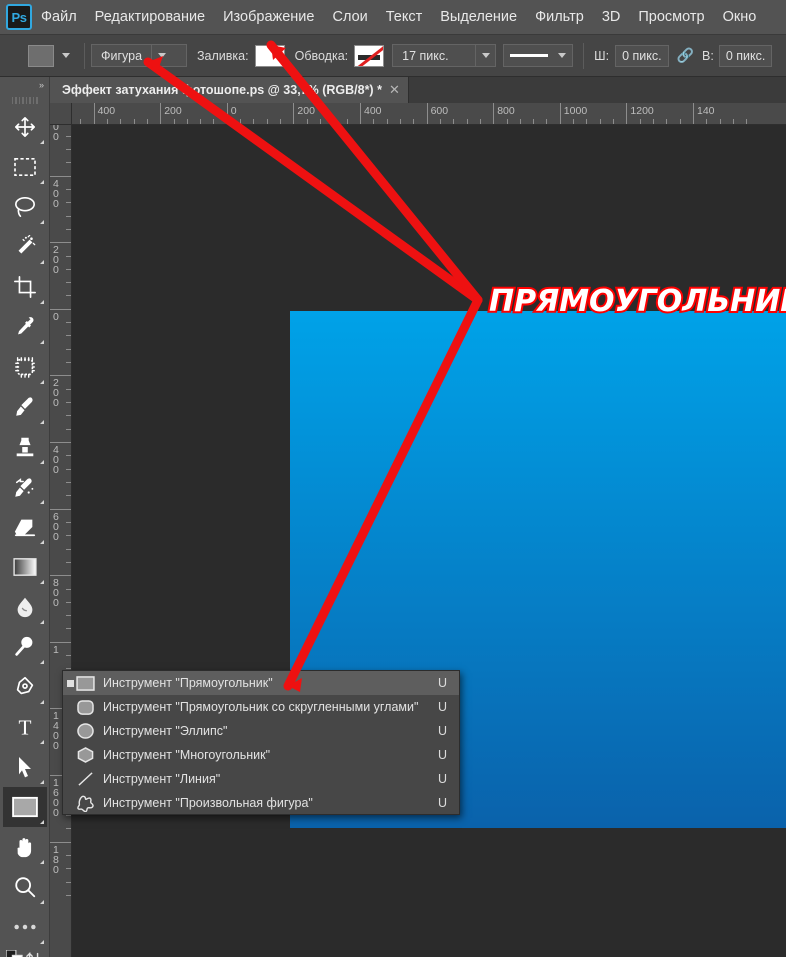 This screenshot has height=957, width=786. I want to click on tool-eyedropper, so click(25, 327).